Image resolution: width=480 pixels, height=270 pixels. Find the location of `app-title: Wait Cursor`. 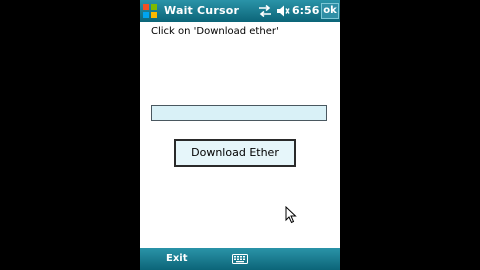

app-title: Wait Cursor is located at coordinates (202, 10).